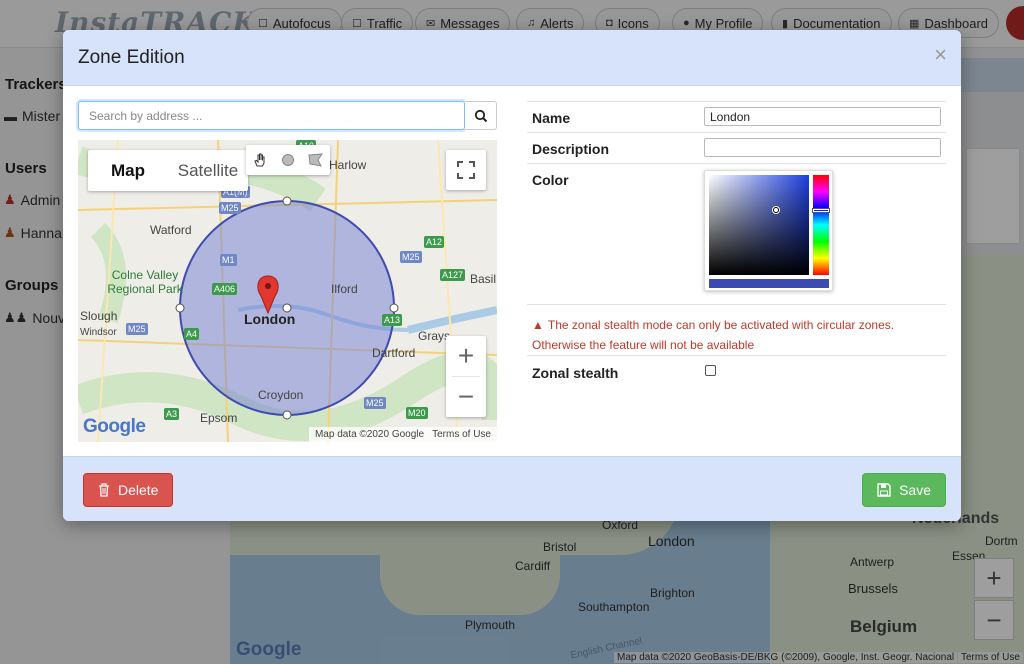 The image size is (1024, 664). I want to click on zoom-in-button: +, so click(466, 356).